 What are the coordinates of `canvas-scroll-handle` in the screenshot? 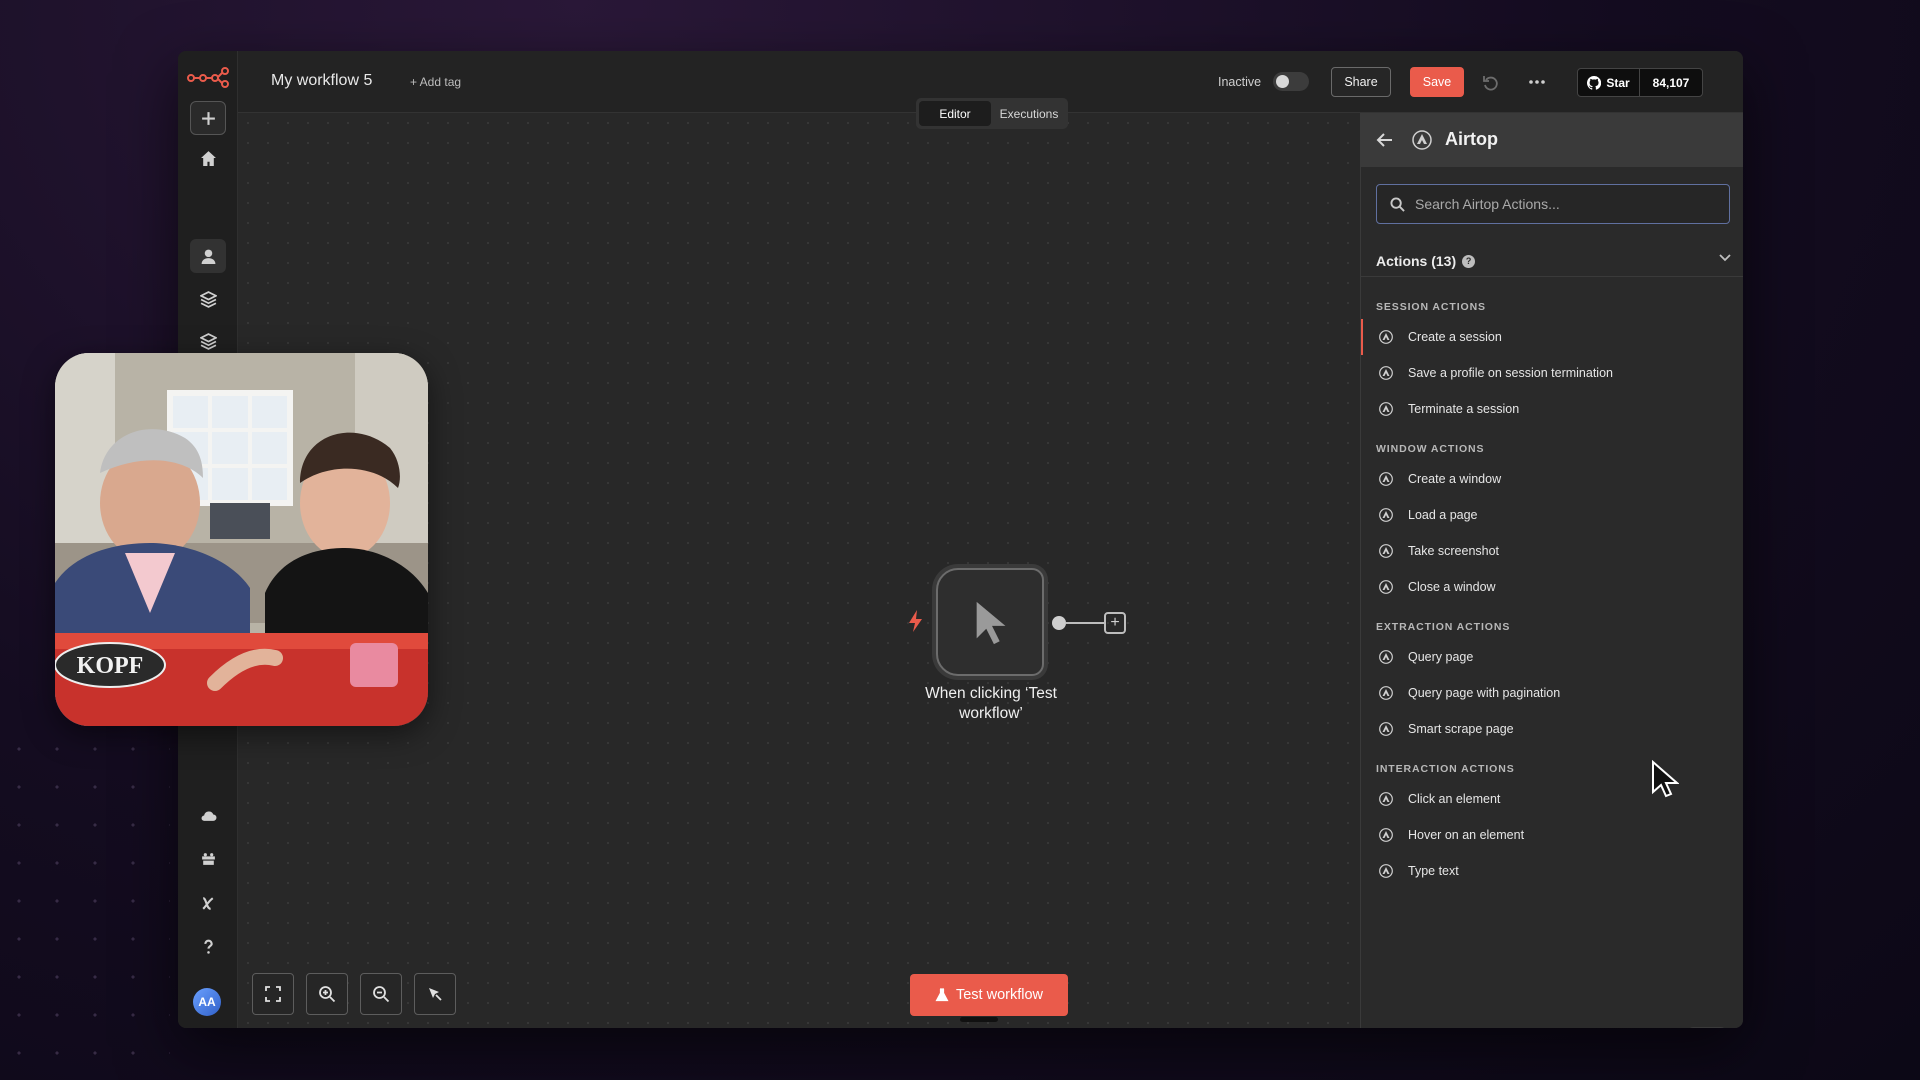 It's located at (979, 1019).